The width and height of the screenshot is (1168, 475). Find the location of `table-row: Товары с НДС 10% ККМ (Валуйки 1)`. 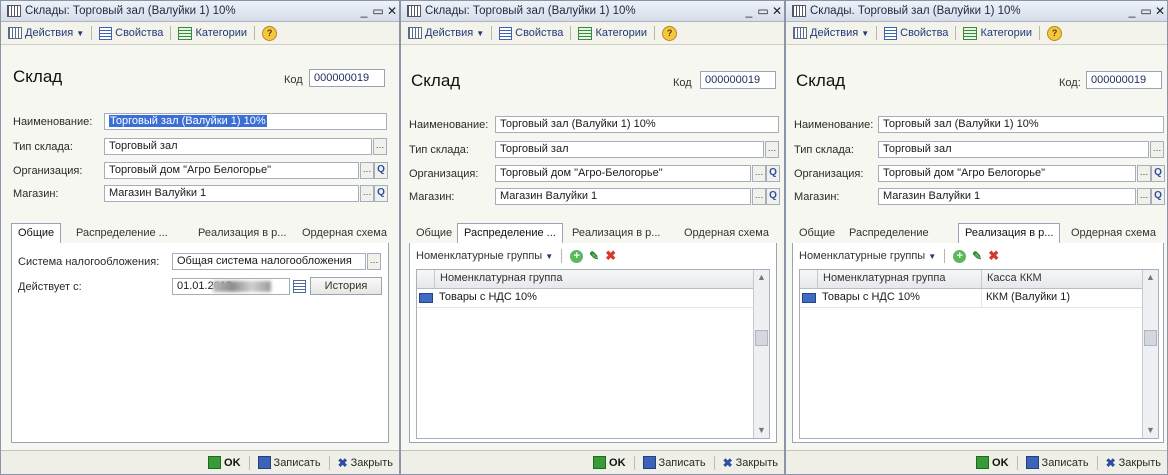

table-row: Товары с НДС 10% ККМ (Валуйки 1) is located at coordinates (971, 298).